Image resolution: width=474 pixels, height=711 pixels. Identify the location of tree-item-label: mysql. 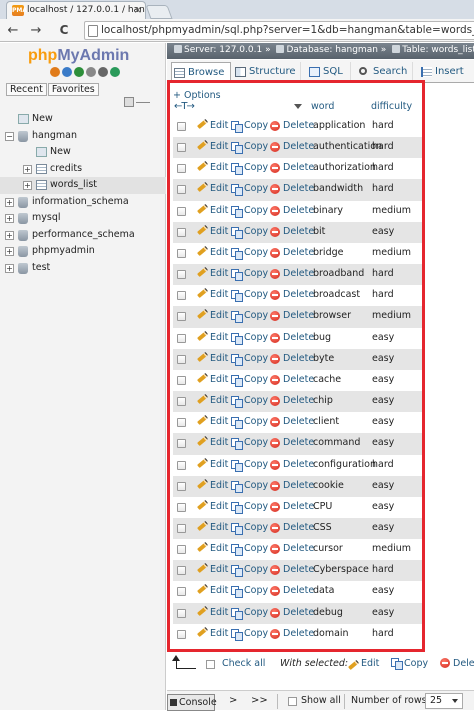
(46, 218).